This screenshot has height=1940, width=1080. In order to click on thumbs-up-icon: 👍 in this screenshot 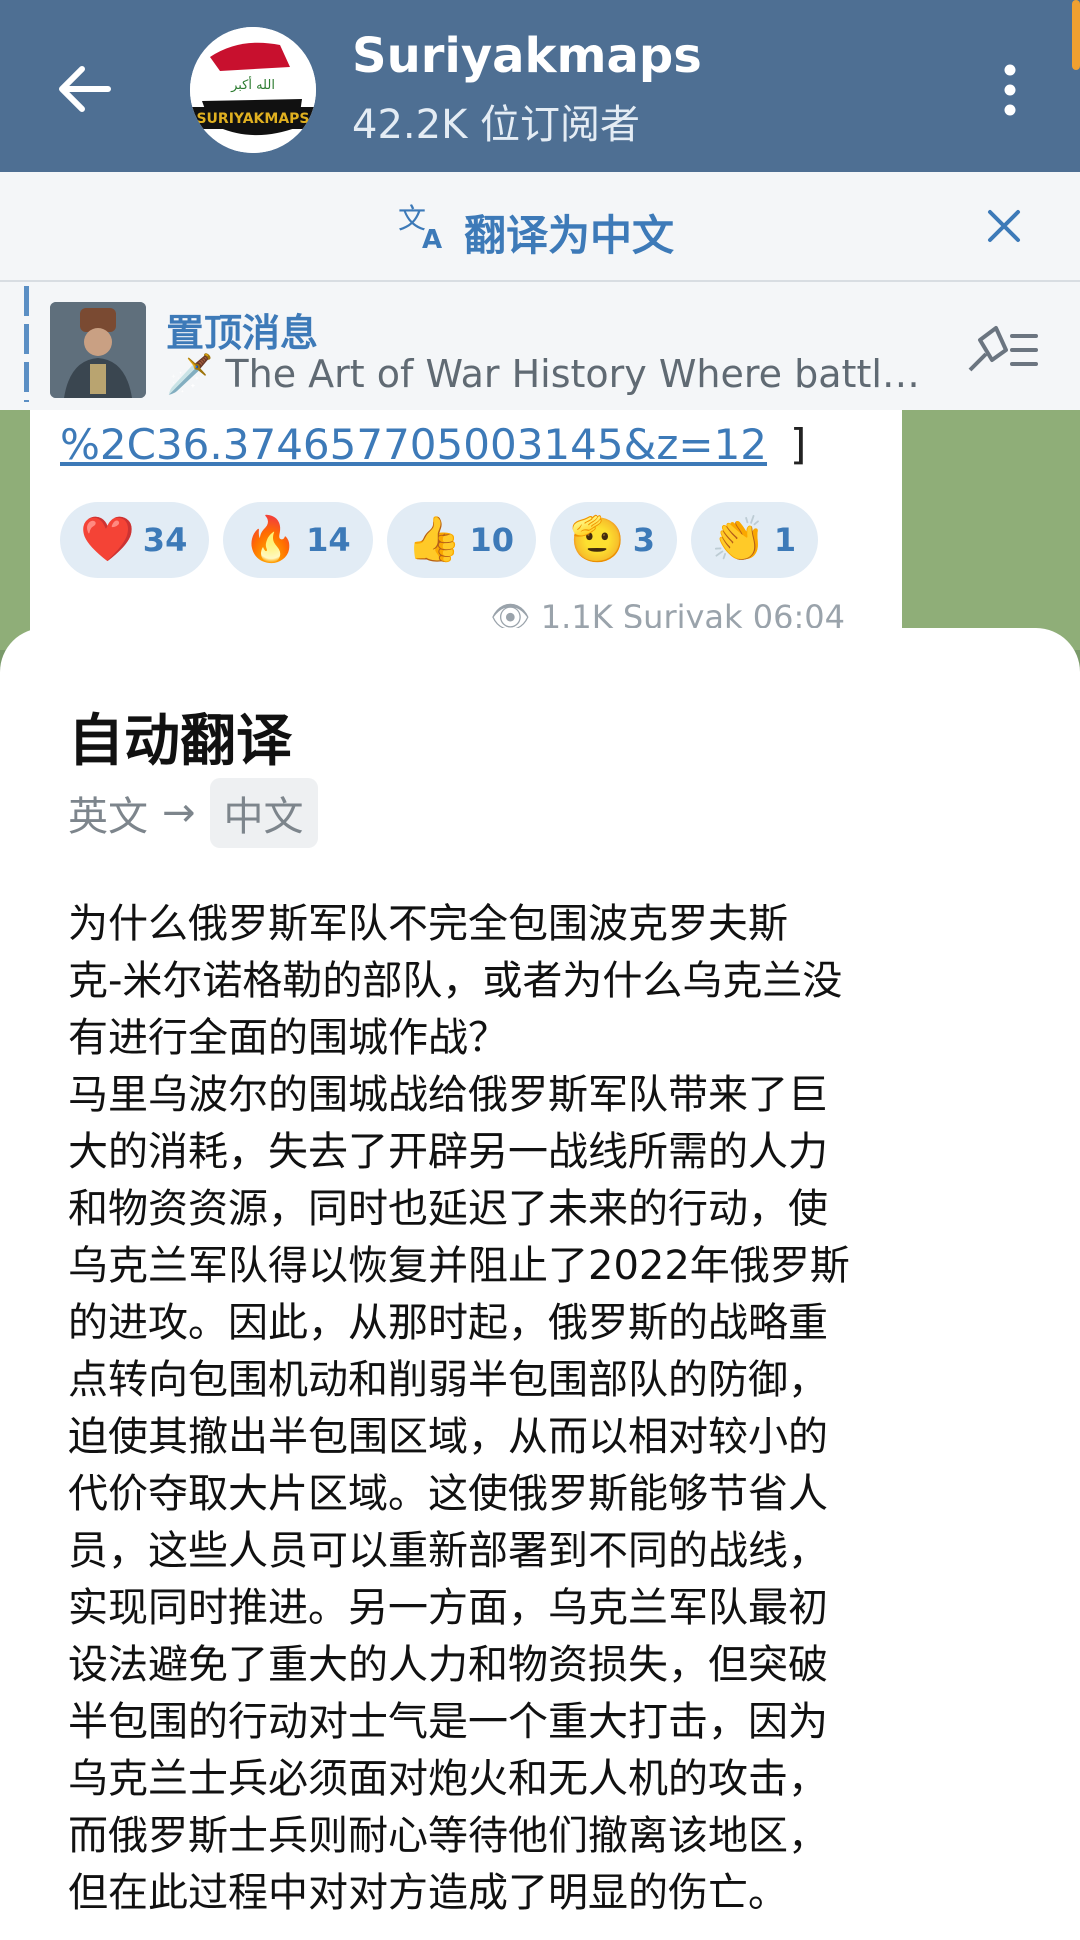, I will do `click(434, 539)`.